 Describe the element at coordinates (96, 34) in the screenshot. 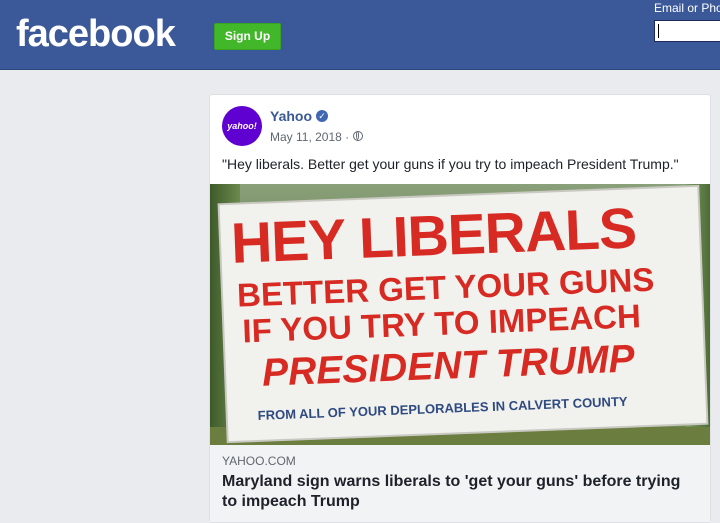

I see `facebook-logo: facebook` at that location.